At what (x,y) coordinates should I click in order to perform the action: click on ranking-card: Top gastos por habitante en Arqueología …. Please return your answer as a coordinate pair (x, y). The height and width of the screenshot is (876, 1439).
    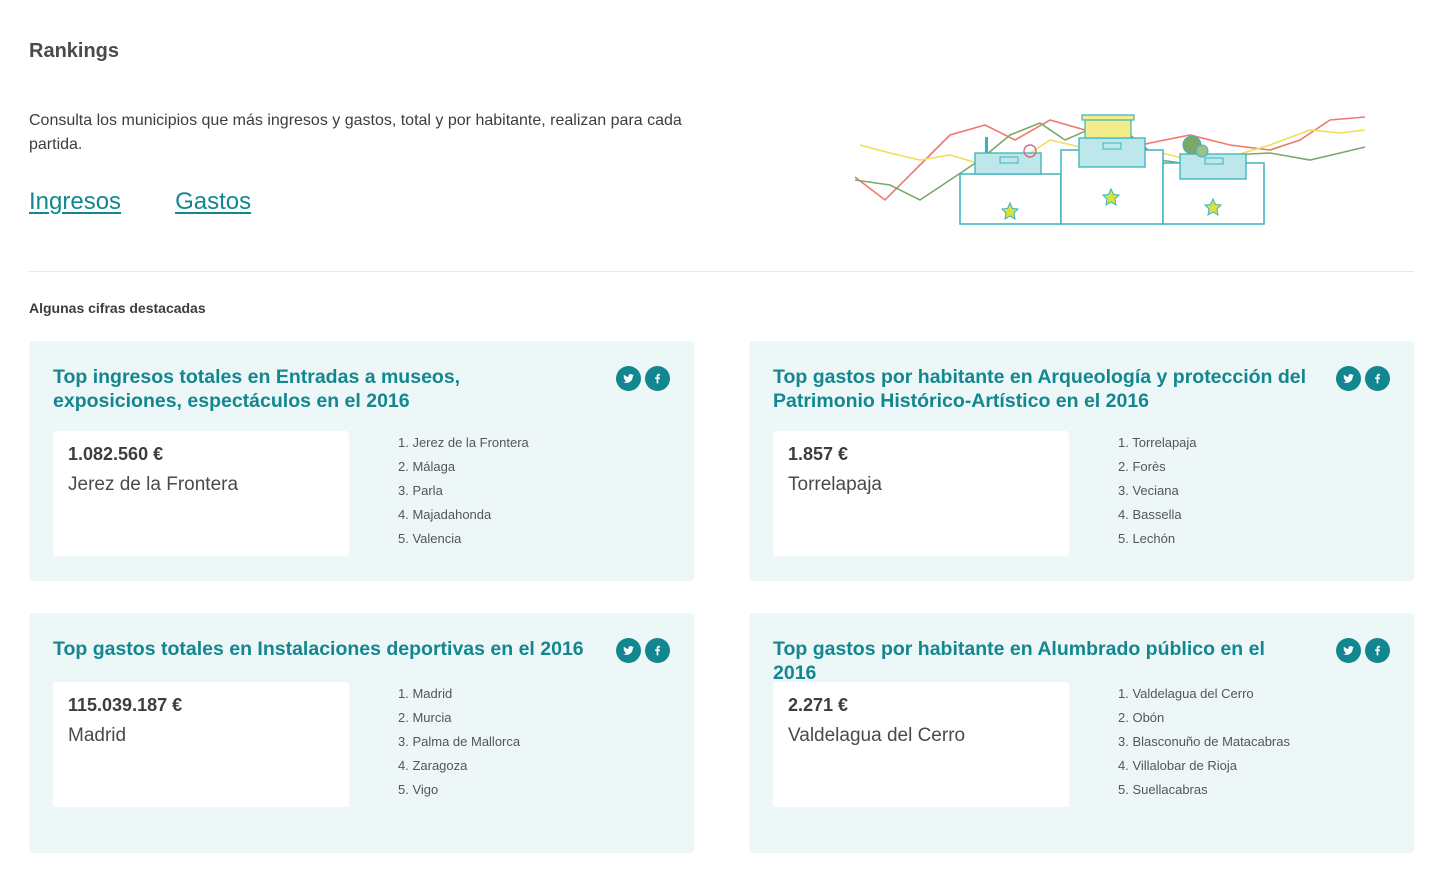
    Looking at the image, I should click on (1081, 461).